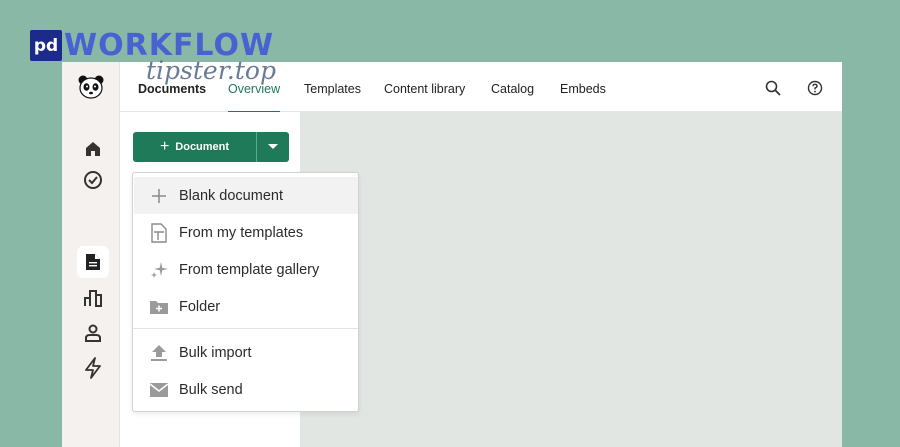 The width and height of the screenshot is (900, 447). Describe the element at coordinates (93, 149) in the screenshot. I see `home-icon` at that location.